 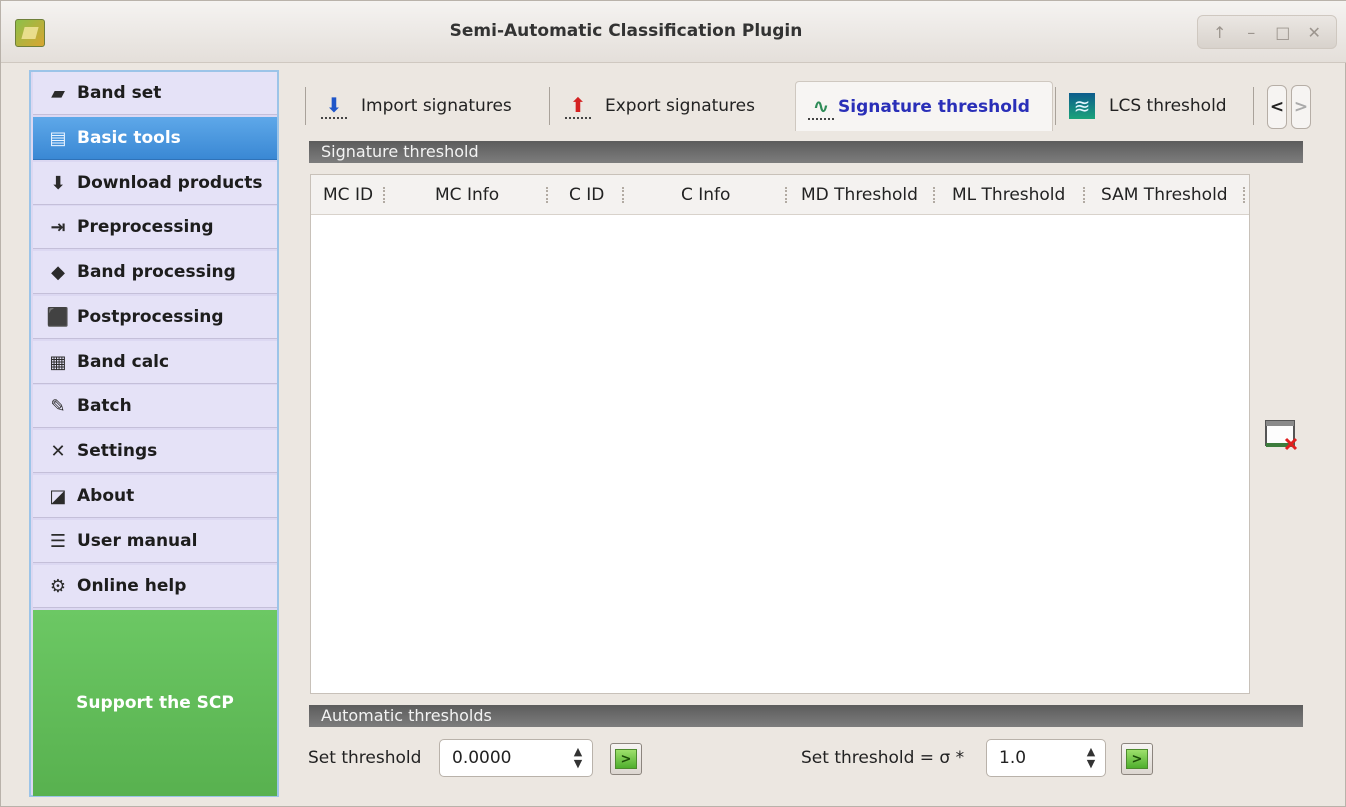 I want to click on sidebar-item-user-manual: ☰ User manual, so click(x=155, y=541).